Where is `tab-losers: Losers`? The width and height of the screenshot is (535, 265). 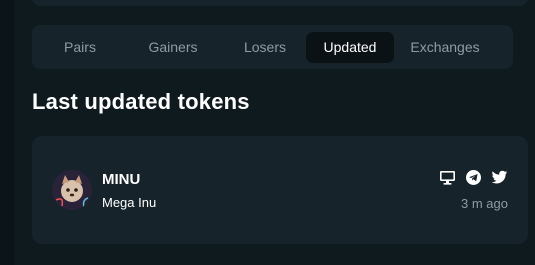
tab-losers: Losers is located at coordinates (265, 47).